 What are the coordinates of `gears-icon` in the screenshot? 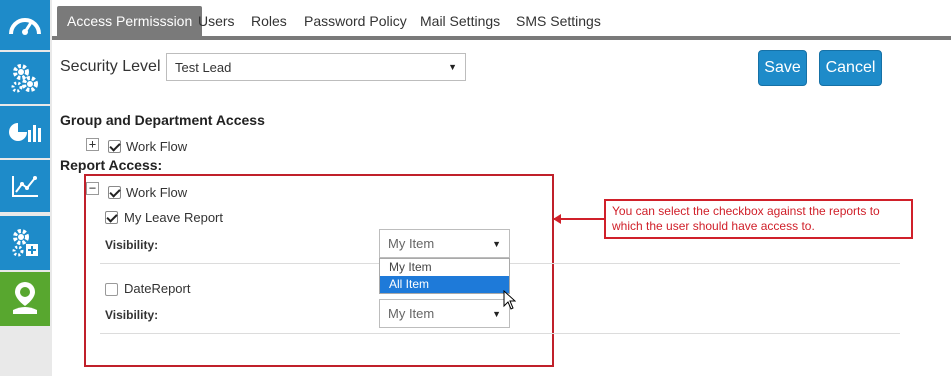 It's located at (25, 78).